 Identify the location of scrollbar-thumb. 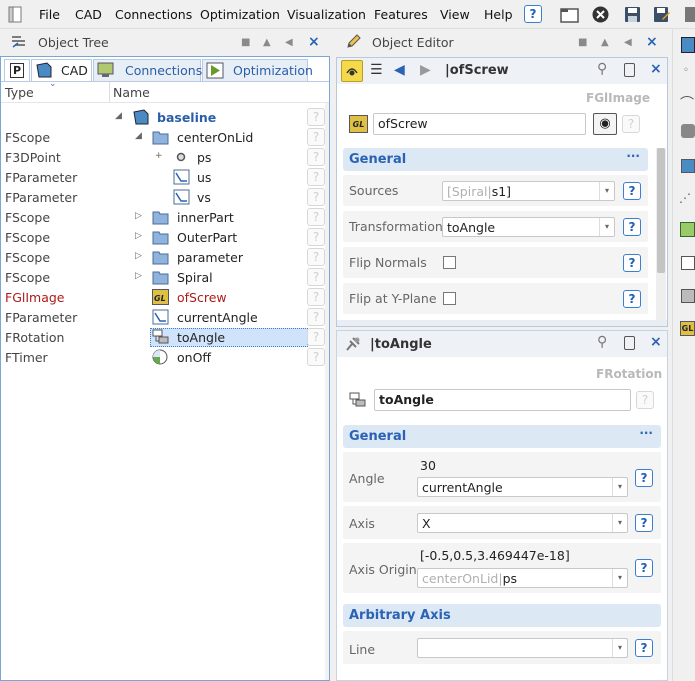
(661, 210).